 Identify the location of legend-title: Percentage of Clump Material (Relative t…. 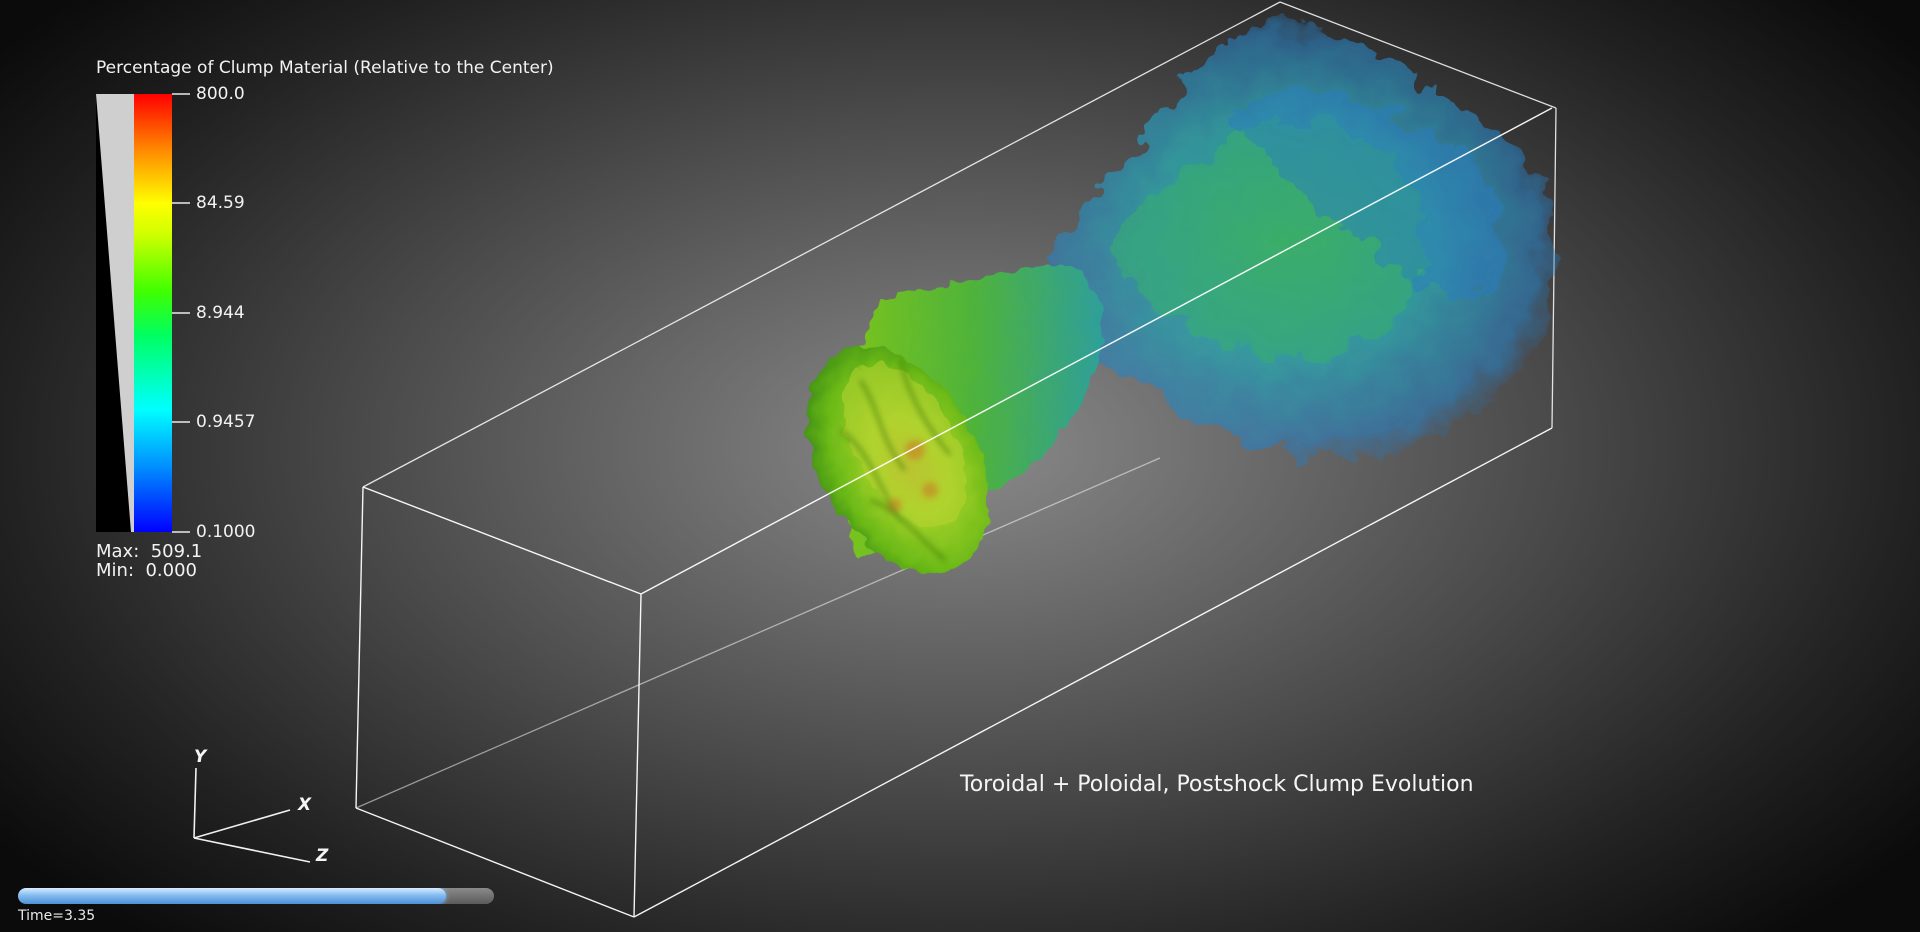
(325, 68).